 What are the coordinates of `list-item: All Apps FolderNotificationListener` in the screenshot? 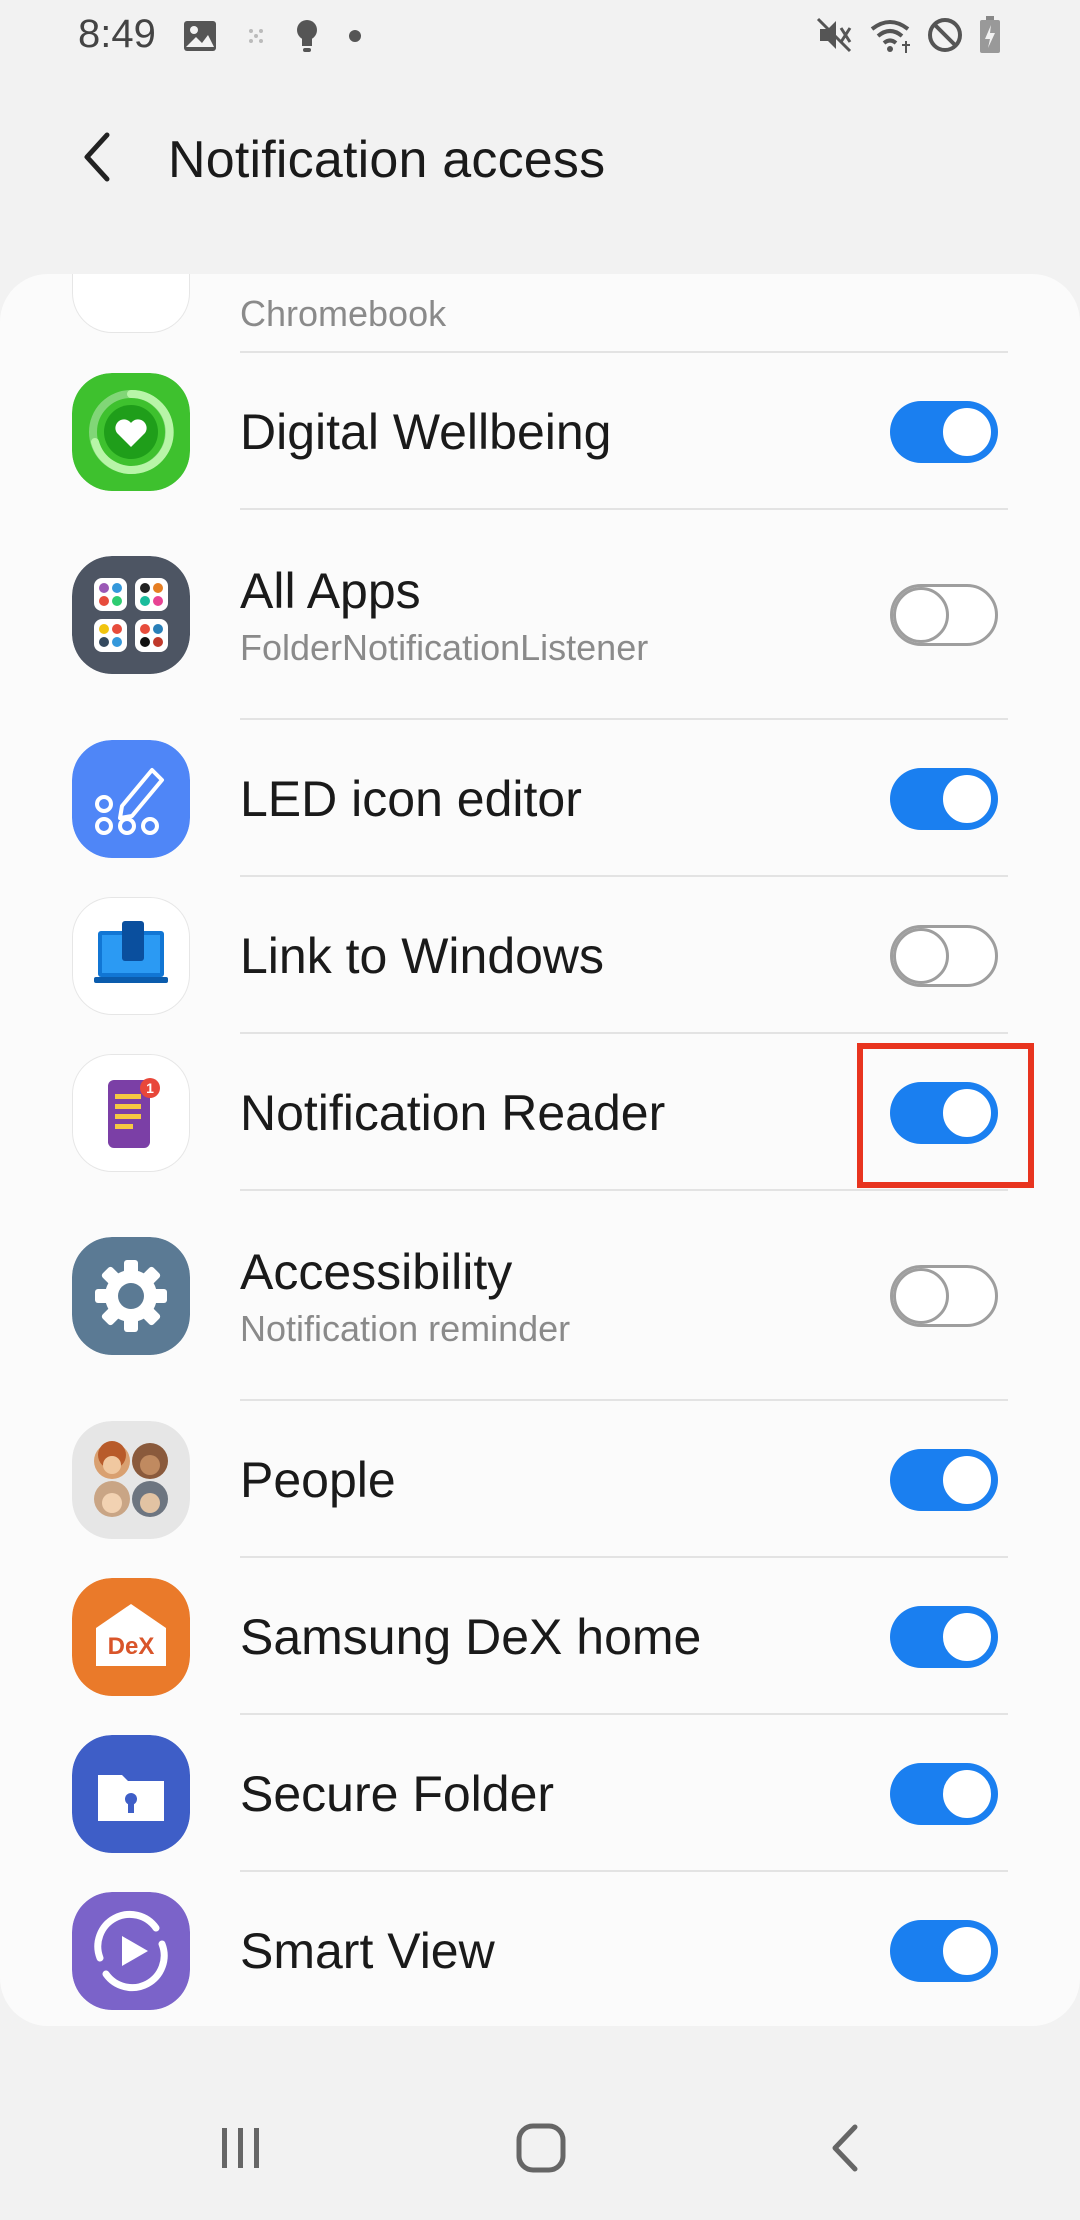 It's located at (540, 615).